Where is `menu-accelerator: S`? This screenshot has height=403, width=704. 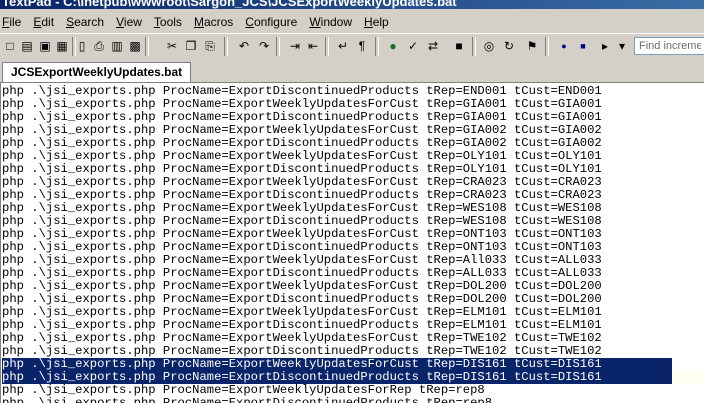 menu-accelerator: S is located at coordinates (70, 21).